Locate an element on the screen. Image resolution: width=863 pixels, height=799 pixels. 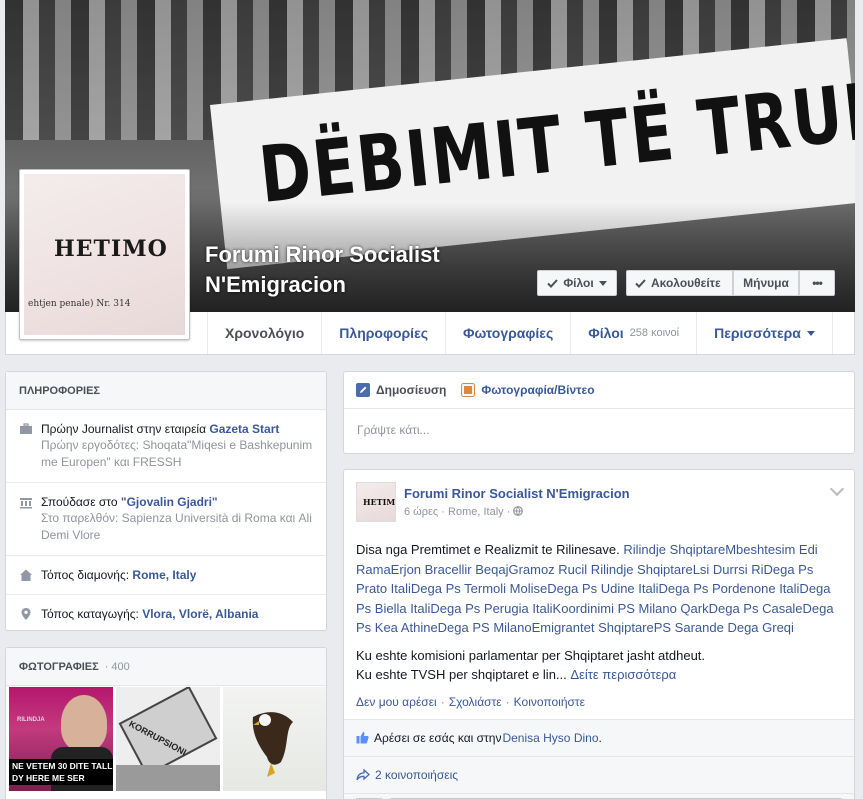
cover-actions: Φίλοι Ακολουθείτε Μήνυμα ••• is located at coordinates (686, 283).